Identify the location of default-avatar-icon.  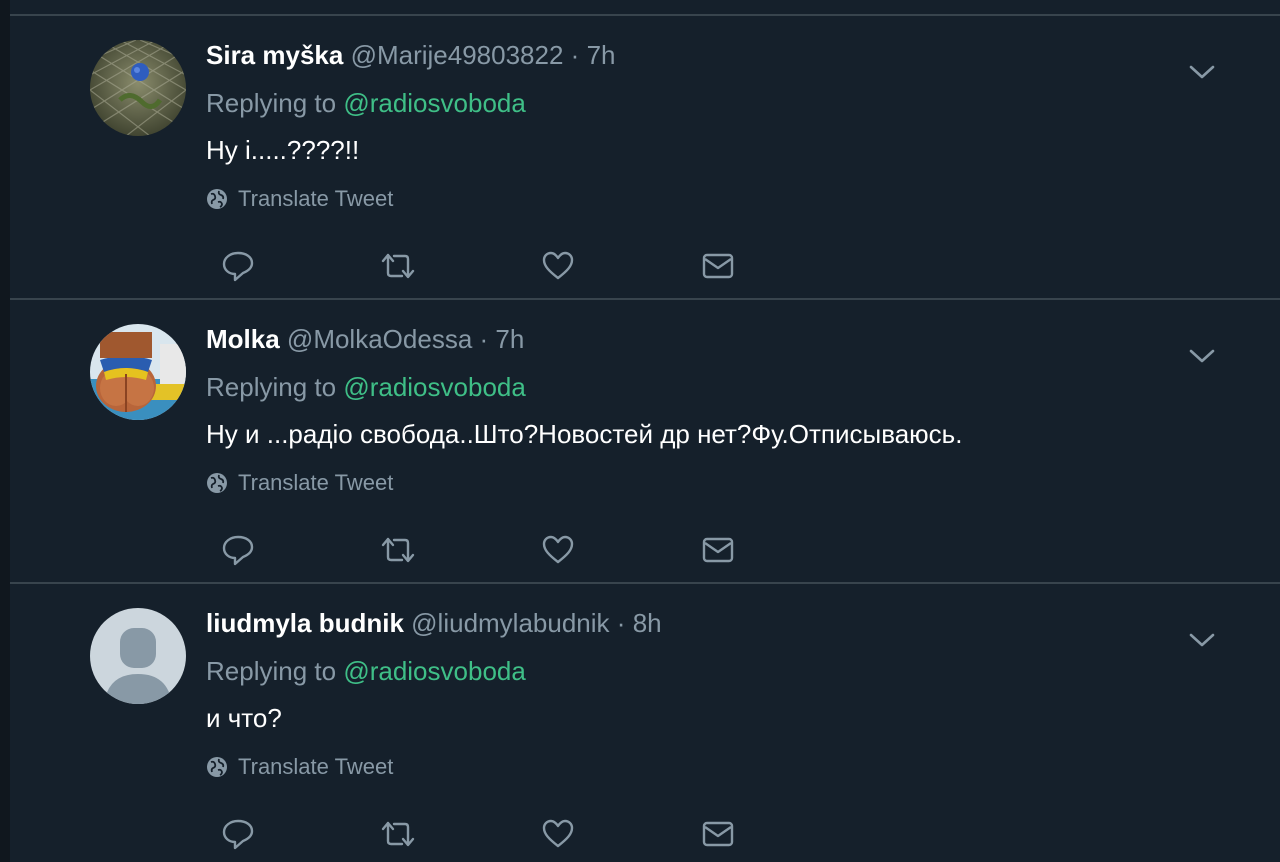
(138, 656).